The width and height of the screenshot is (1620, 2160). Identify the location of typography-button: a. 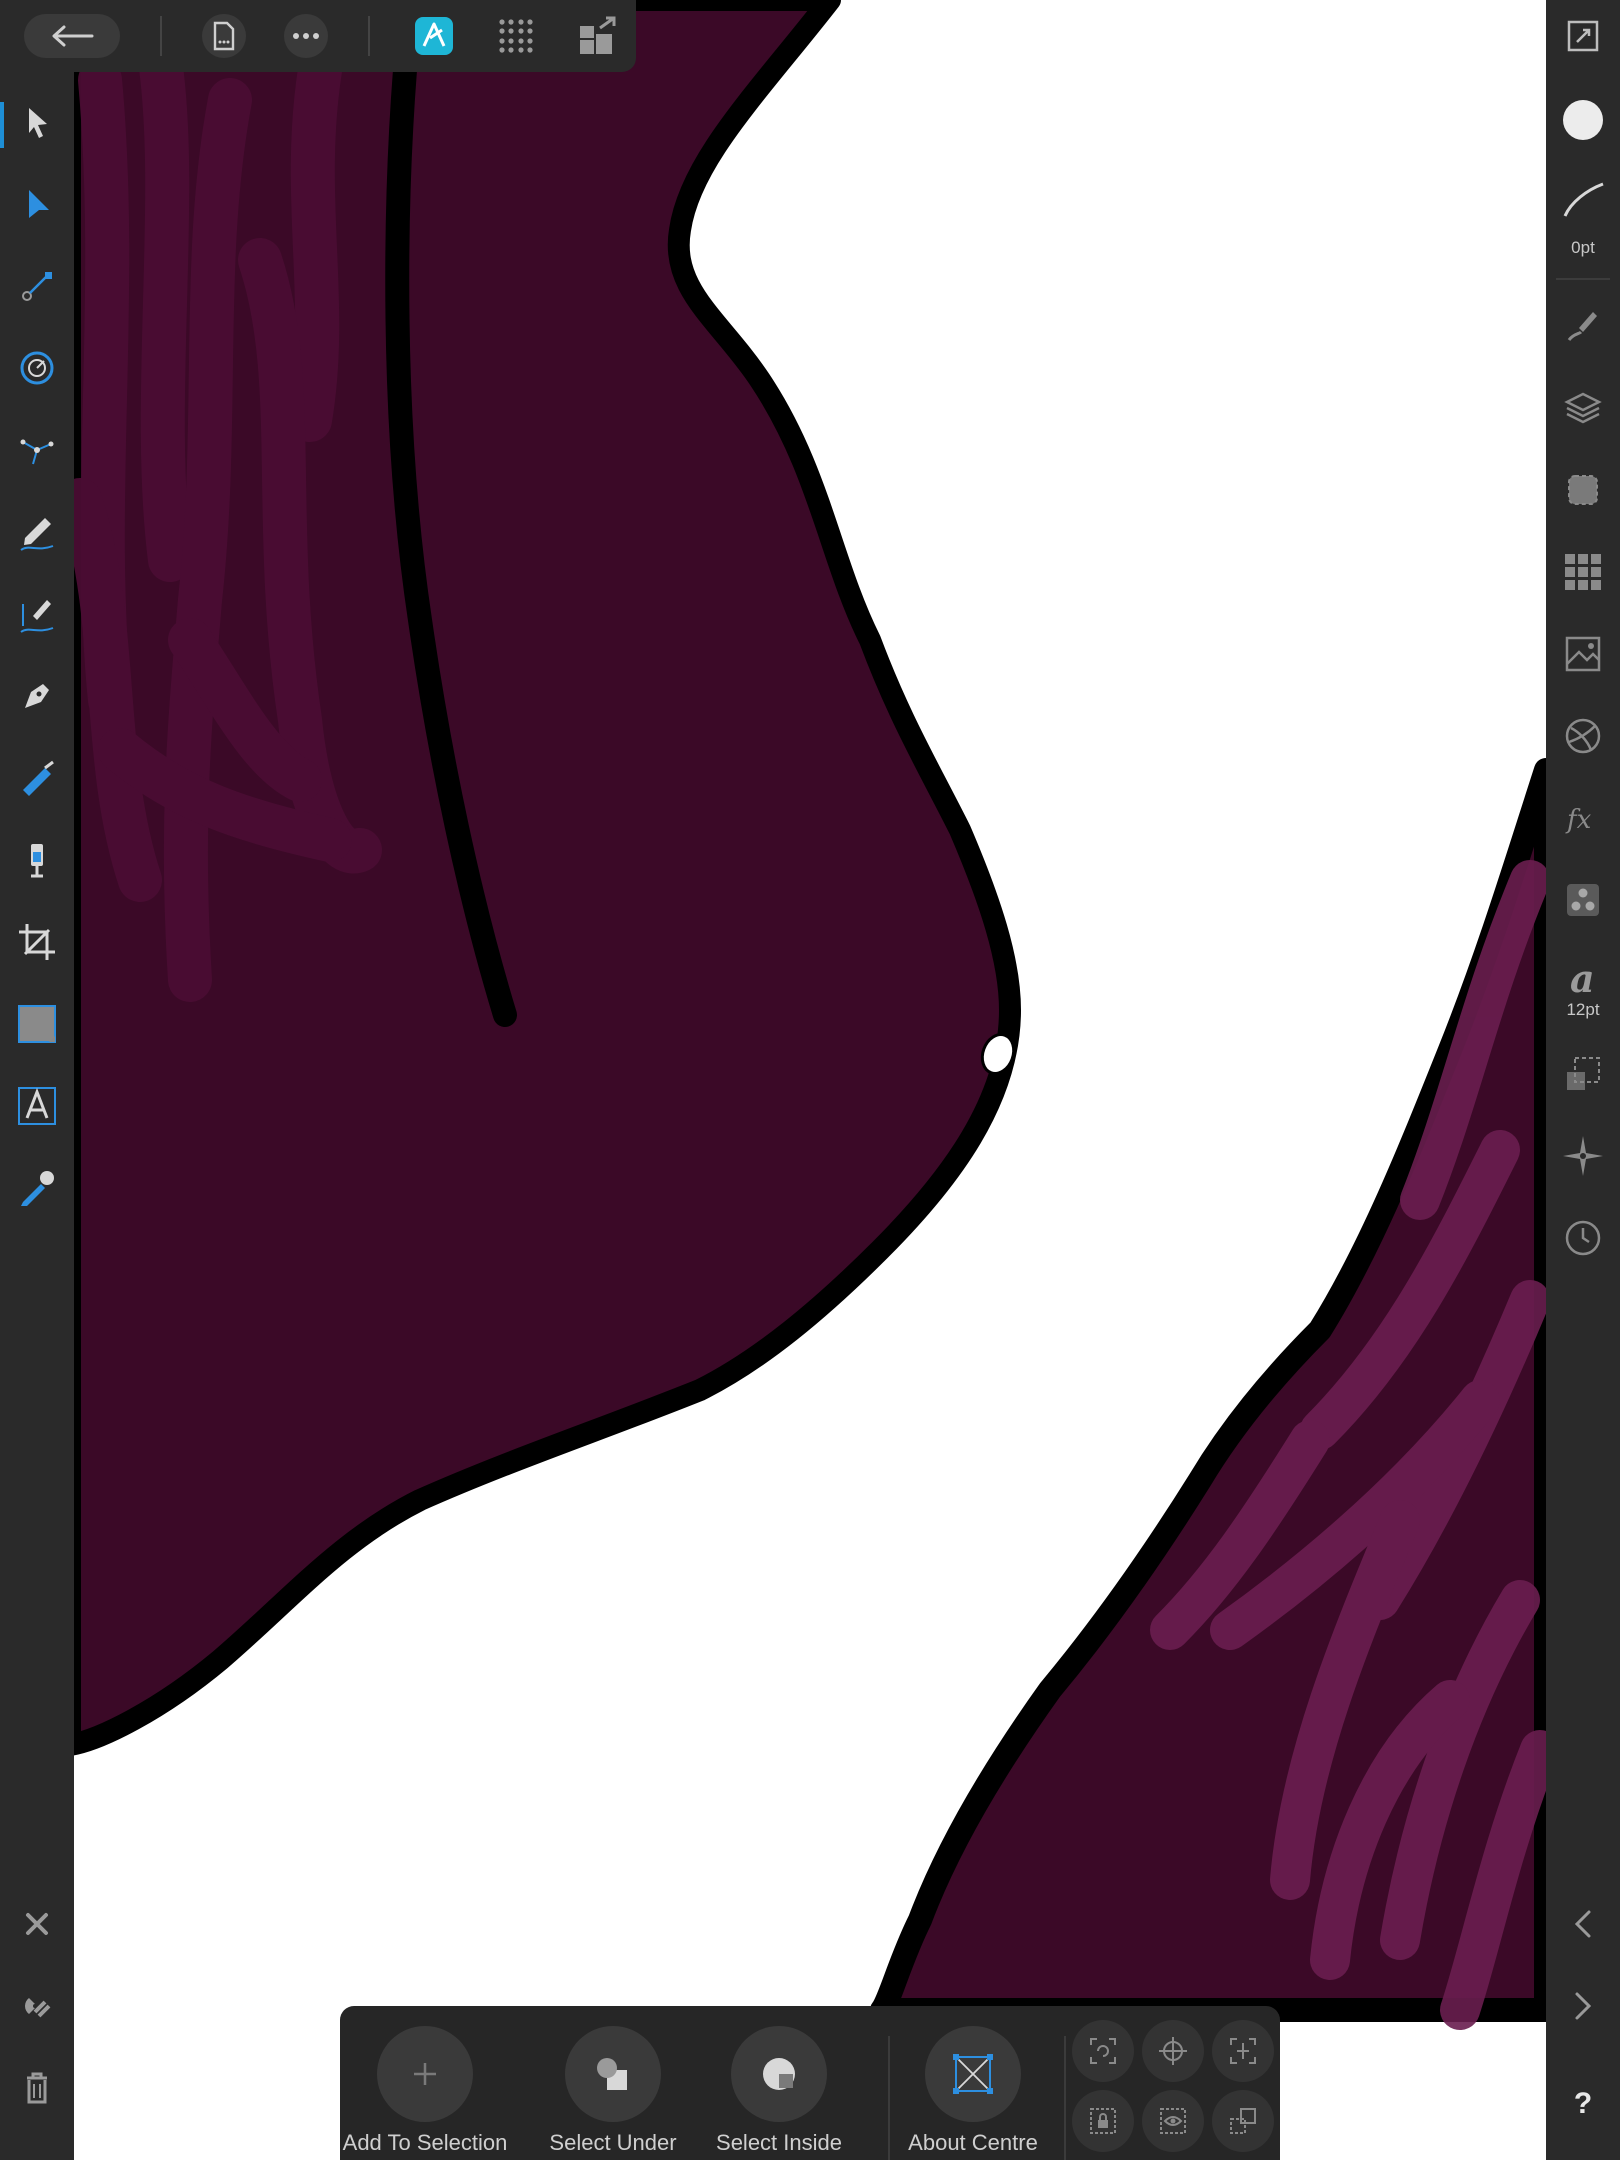
(1583, 978).